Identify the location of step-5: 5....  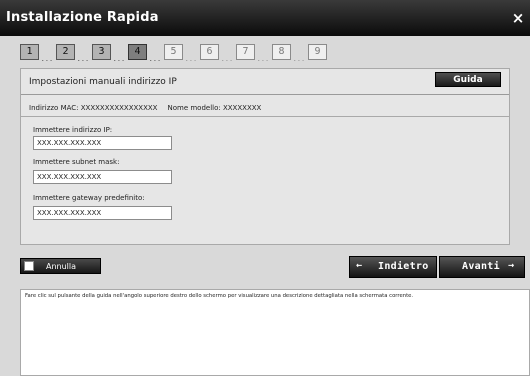
(180, 53).